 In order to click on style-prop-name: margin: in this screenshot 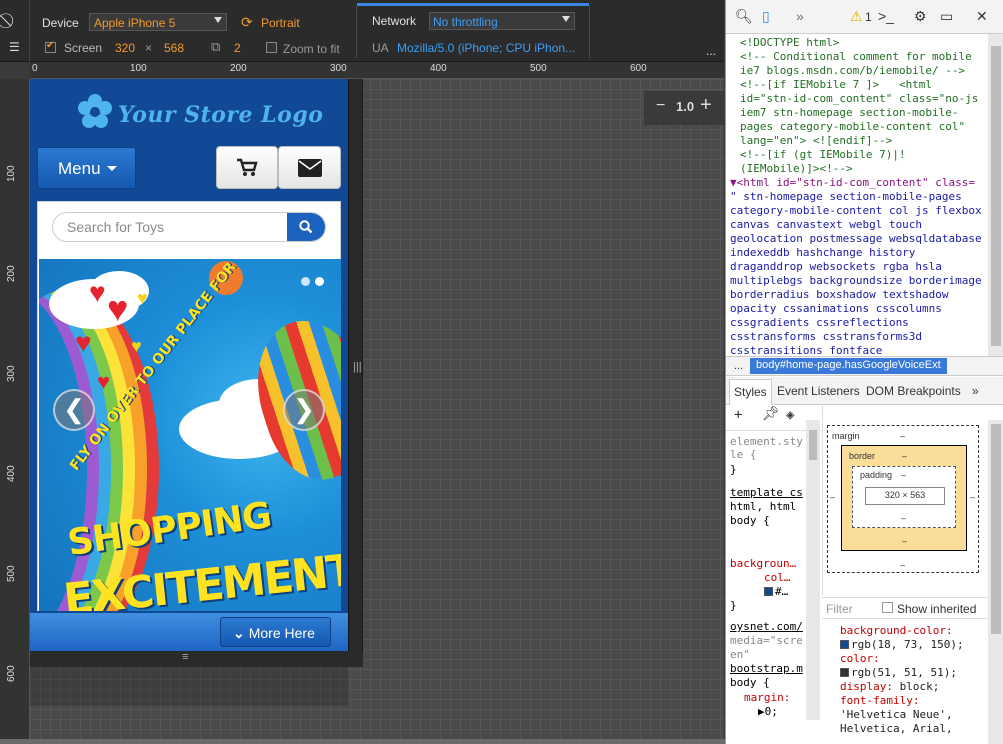, I will do `click(767, 697)`.